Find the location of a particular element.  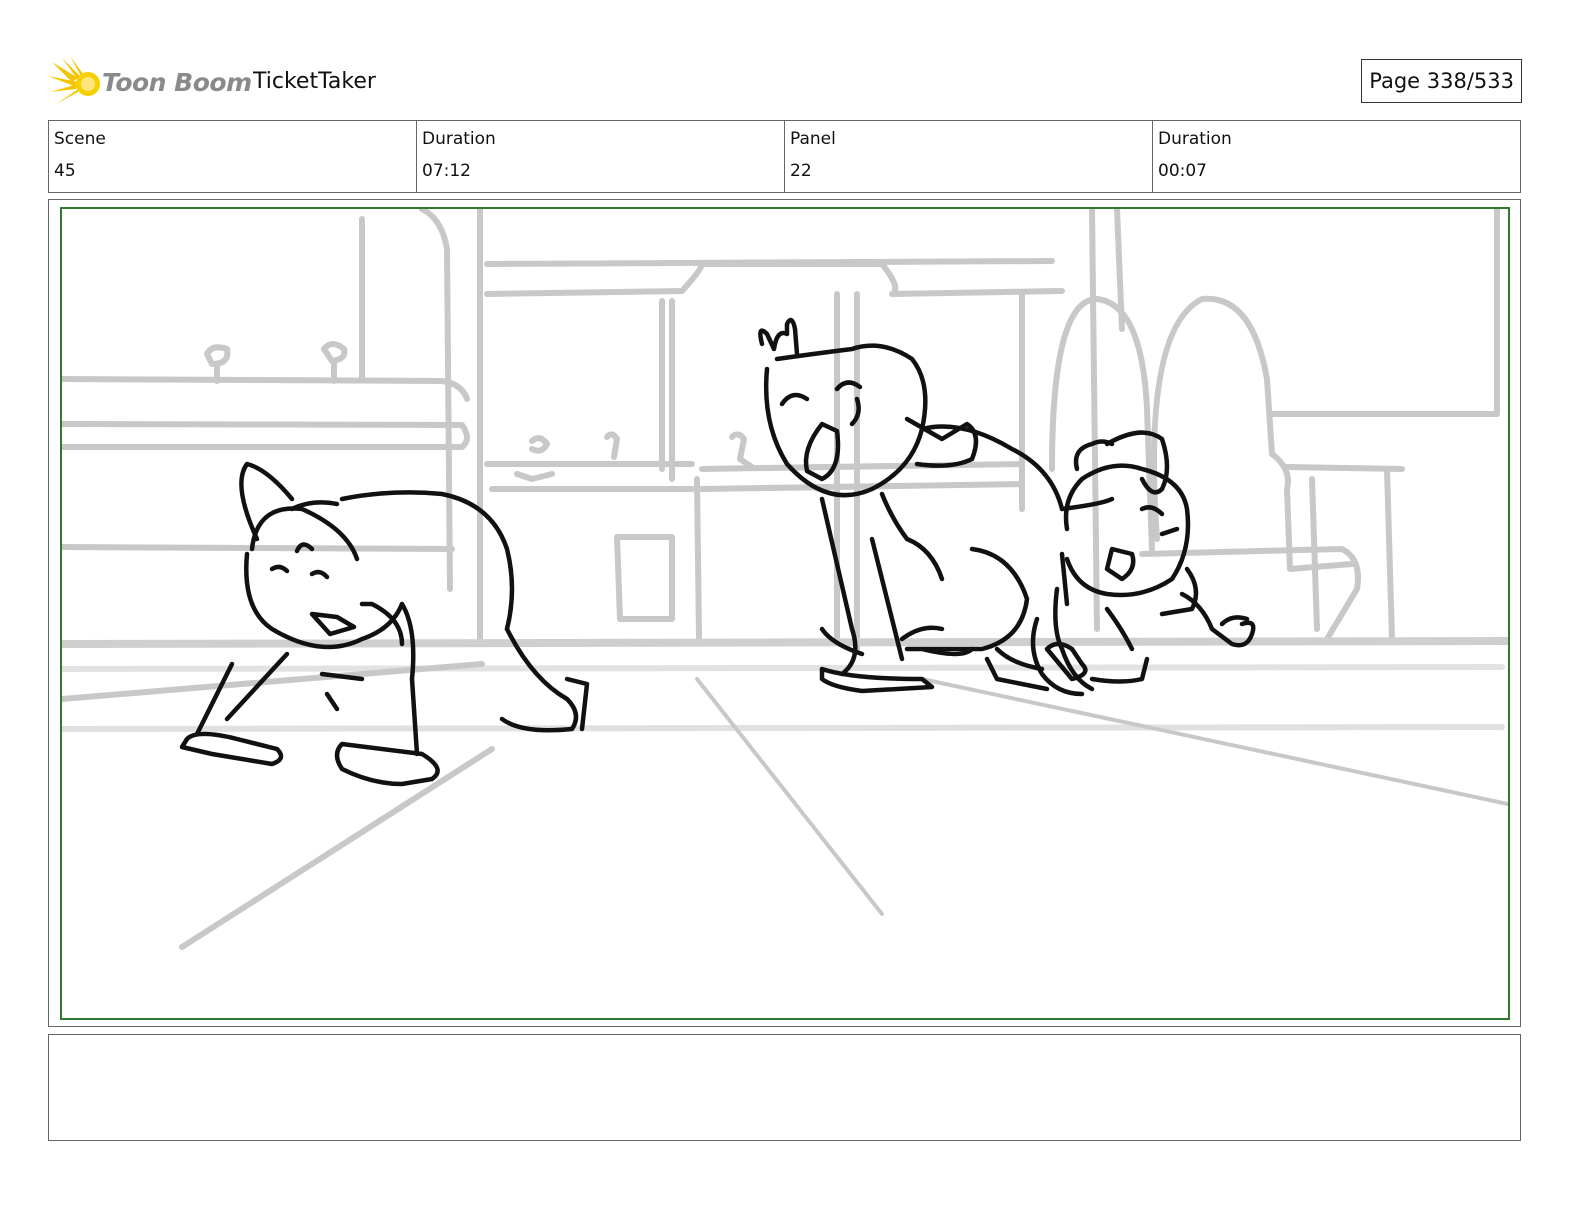

toon-boom-logo: Toon Boom is located at coordinates (150, 82).